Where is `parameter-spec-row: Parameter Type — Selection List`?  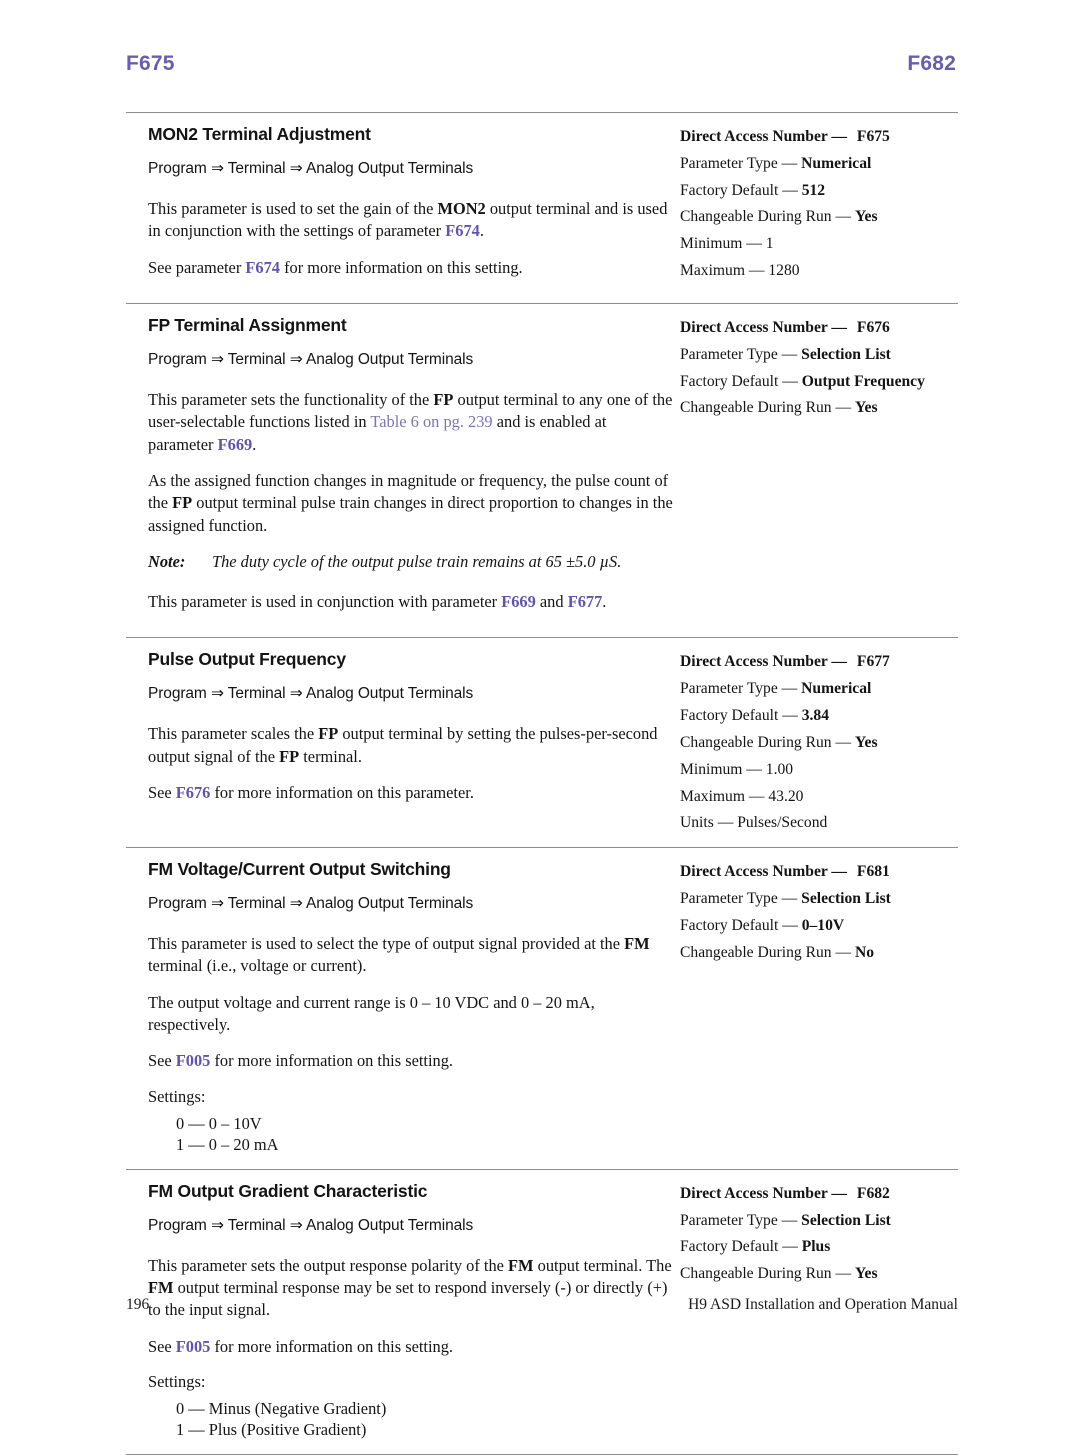 parameter-spec-row: Parameter Type — Selection List is located at coordinates (819, 1221).